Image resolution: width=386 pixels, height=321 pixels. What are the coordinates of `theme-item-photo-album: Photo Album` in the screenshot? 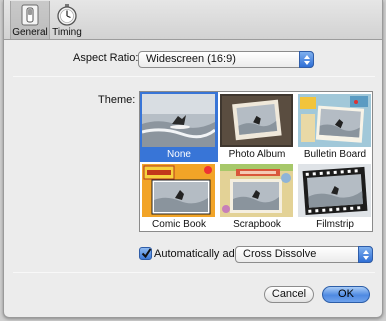 It's located at (257, 127).